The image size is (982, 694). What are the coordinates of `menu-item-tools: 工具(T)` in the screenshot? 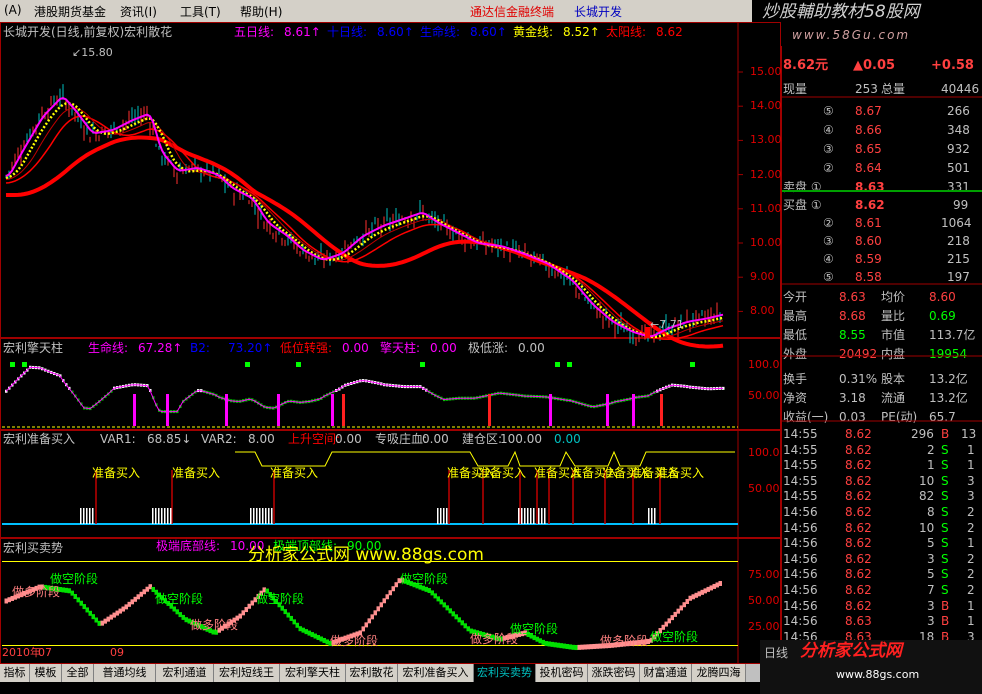 It's located at (200, 11).